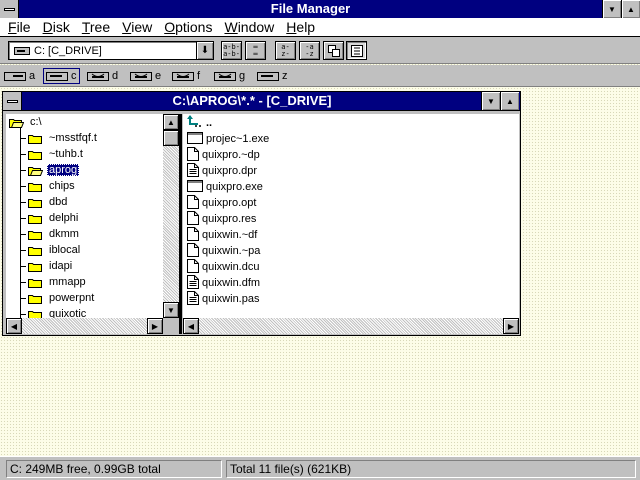 The width and height of the screenshot is (640, 480). Describe the element at coordinates (199, 76) in the screenshot. I see `drive-letter: f` at that location.